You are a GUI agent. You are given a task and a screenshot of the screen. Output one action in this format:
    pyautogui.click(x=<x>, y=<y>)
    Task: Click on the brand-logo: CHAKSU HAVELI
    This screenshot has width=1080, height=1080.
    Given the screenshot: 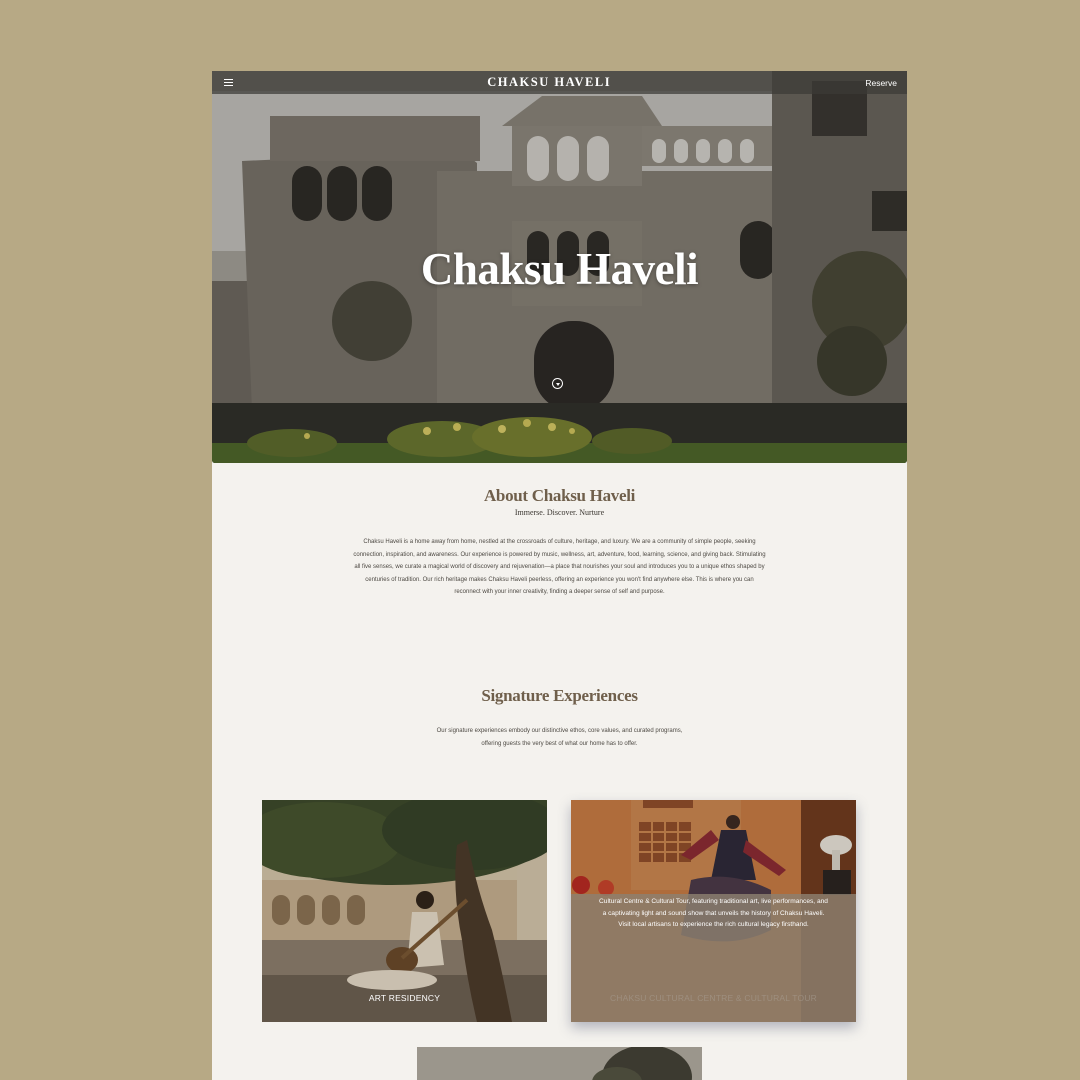 What is the action you would take?
    pyautogui.click(x=549, y=82)
    